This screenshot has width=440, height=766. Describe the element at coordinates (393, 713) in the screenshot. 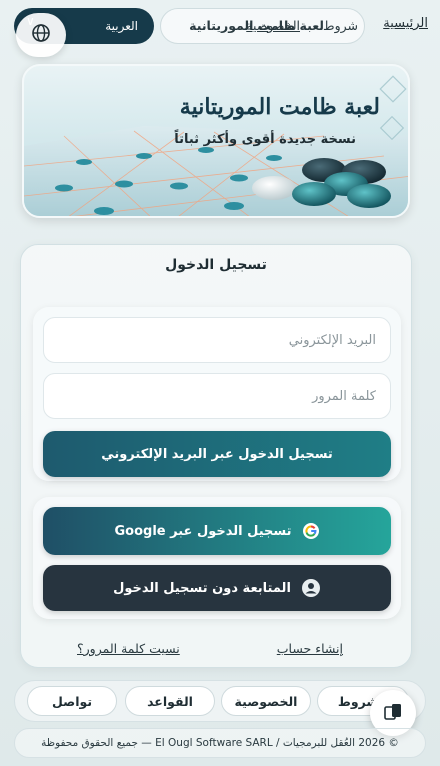

I see `screen-toggle-icon` at that location.